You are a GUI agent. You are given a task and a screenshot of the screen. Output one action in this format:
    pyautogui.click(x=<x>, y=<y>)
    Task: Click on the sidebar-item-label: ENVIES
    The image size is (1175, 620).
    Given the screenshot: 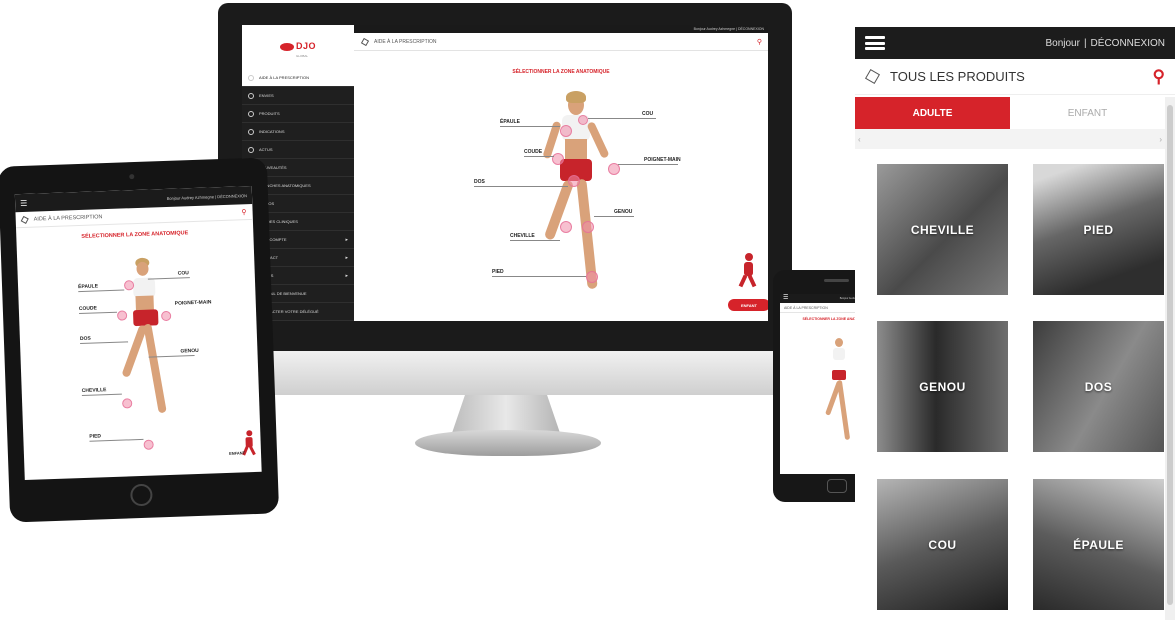 What is the action you would take?
    pyautogui.click(x=266, y=95)
    